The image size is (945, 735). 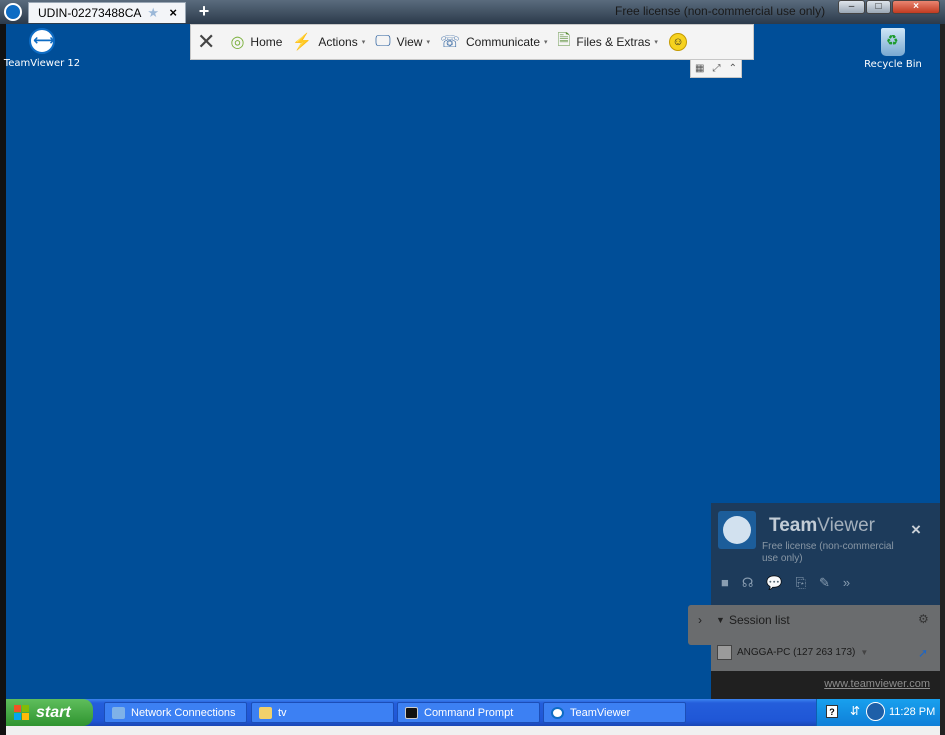 What do you see at coordinates (473, 730) in the screenshot?
I see `window-bottom-edge` at bounding box center [473, 730].